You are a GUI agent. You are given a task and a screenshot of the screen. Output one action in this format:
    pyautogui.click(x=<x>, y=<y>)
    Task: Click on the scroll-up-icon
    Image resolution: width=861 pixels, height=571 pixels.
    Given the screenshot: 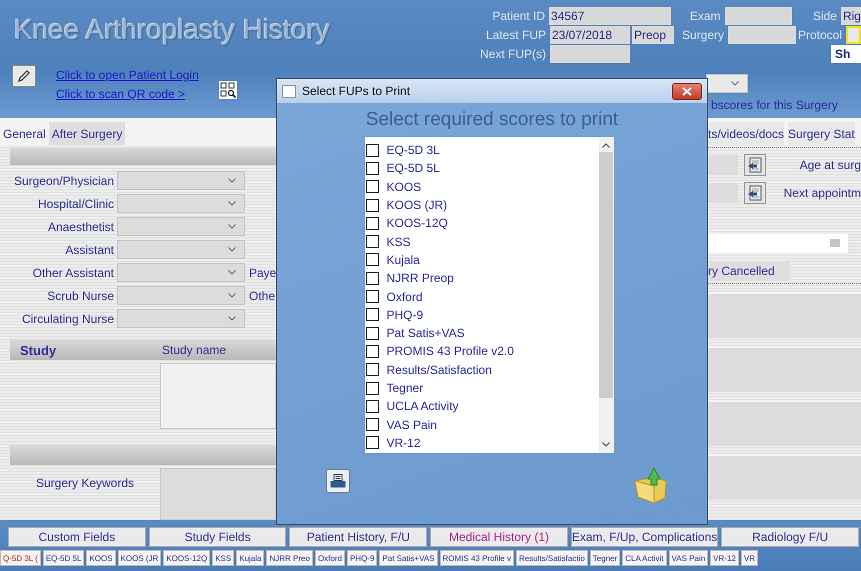 What is the action you would take?
    pyautogui.click(x=606, y=145)
    